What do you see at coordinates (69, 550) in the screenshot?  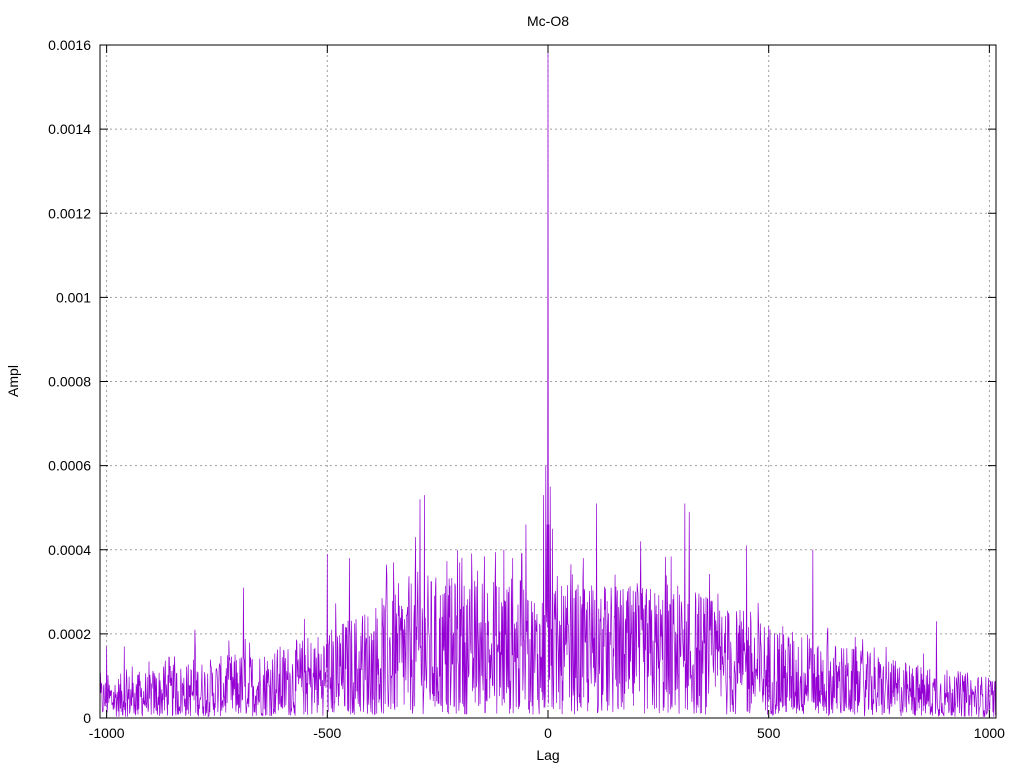 I see `y-tick-label: 0.0004` at bounding box center [69, 550].